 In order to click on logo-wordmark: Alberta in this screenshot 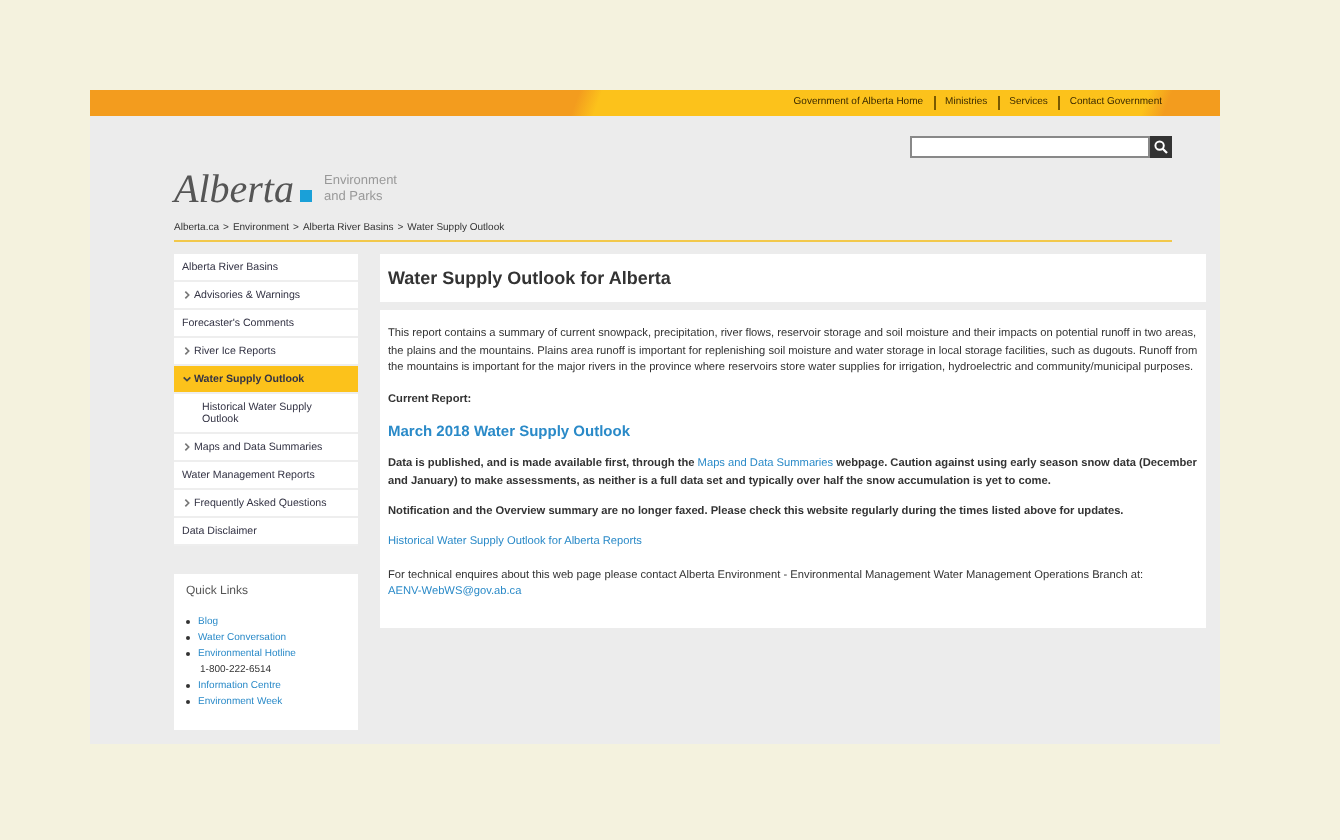, I will do `click(234, 190)`.